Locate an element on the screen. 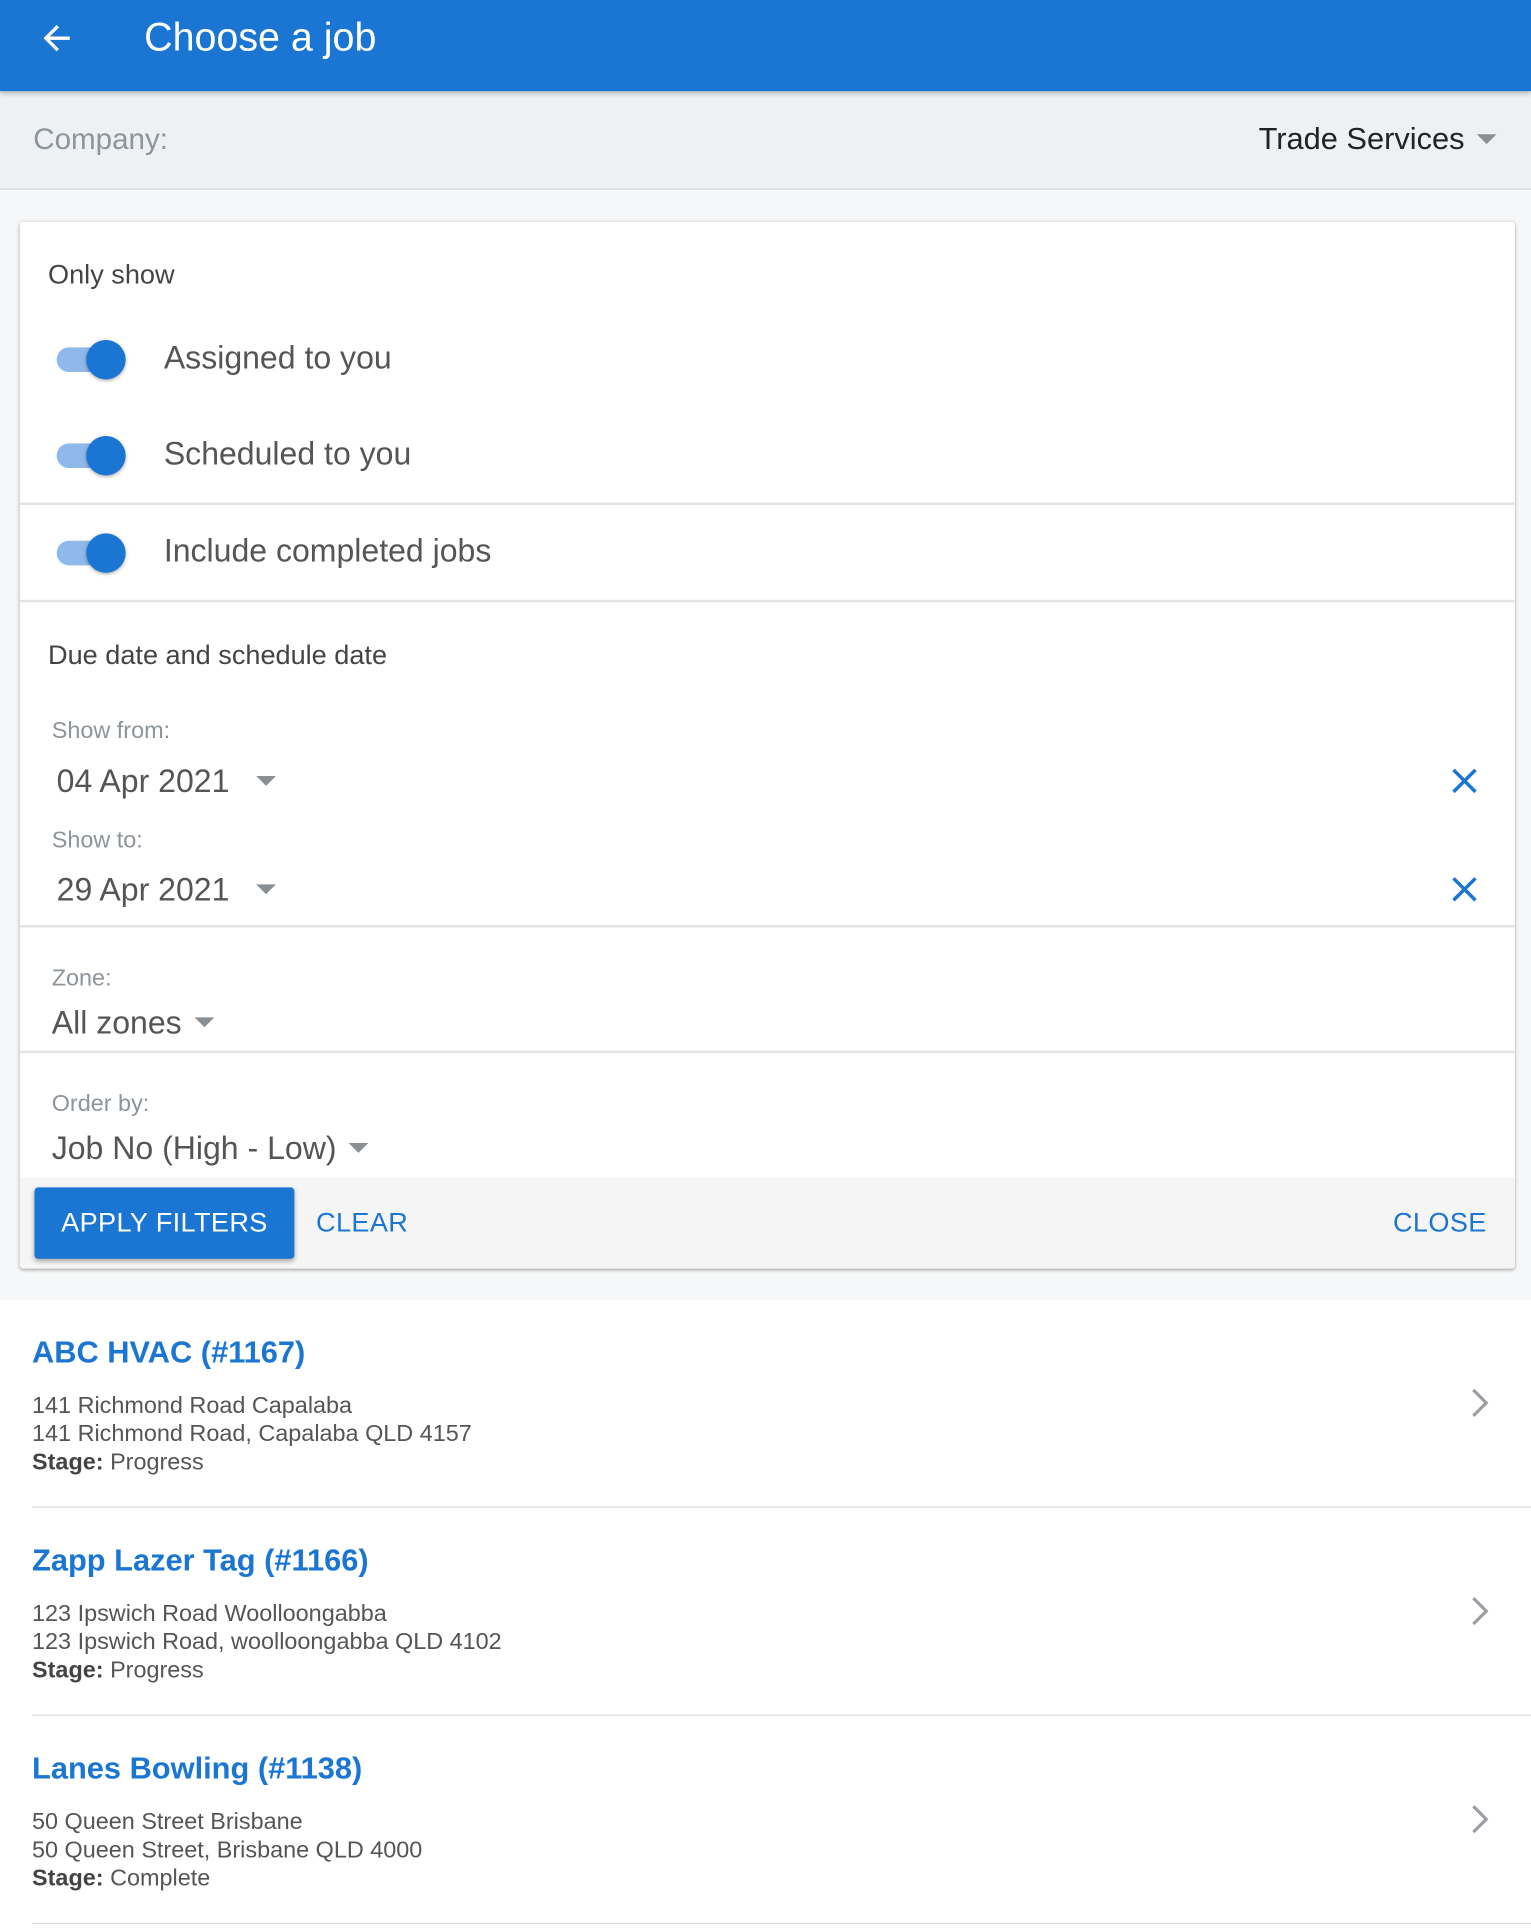  show-from-dropdown: 04 Apr 2021 is located at coordinates (167, 781).